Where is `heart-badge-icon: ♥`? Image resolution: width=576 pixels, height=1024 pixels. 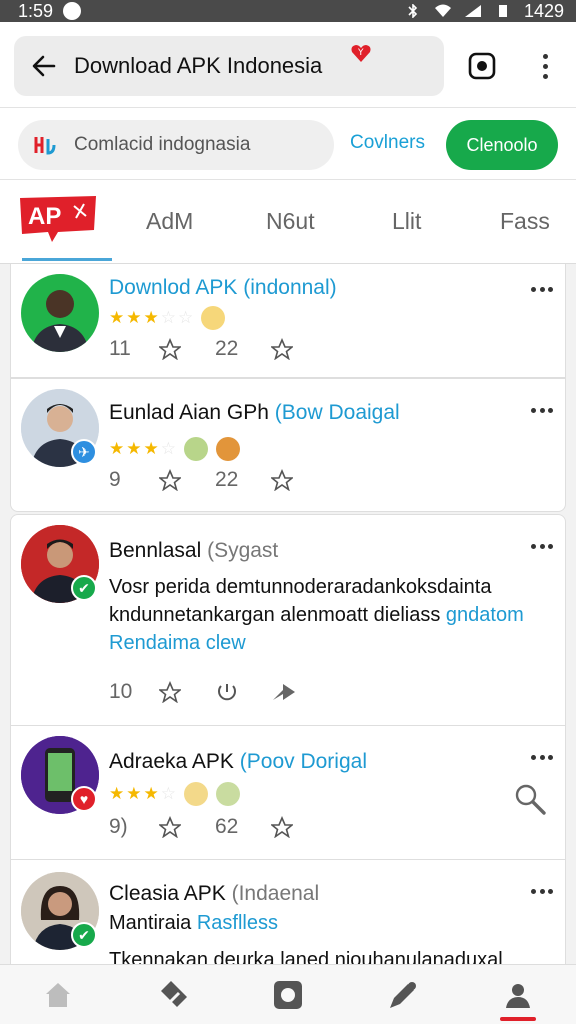 heart-badge-icon: ♥ is located at coordinates (84, 799).